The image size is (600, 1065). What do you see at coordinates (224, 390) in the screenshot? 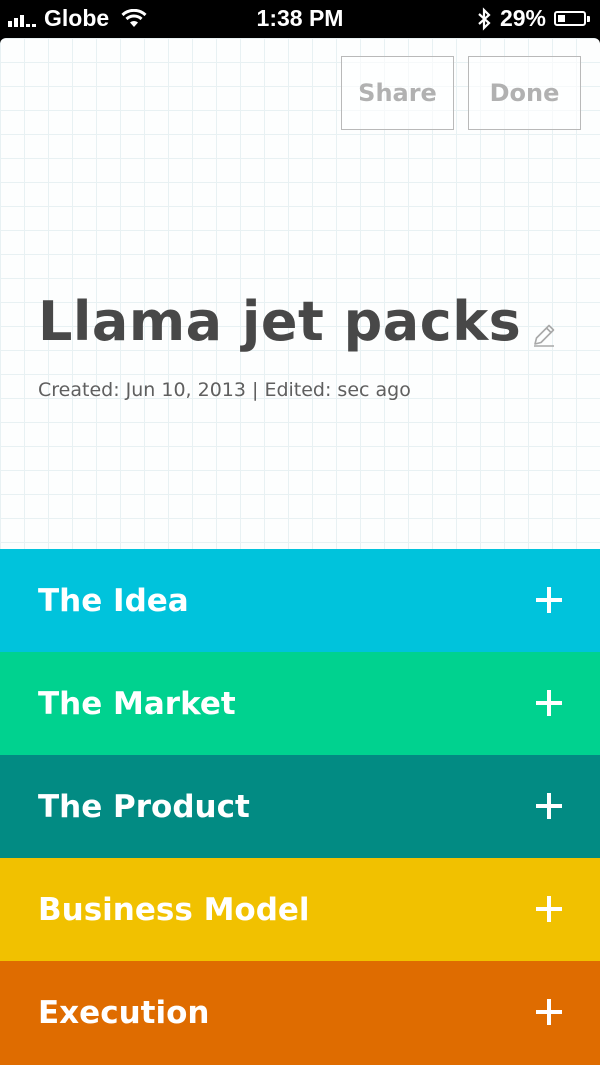
I see `note-meta: Created: Jun 10, 2013 | Edited: sec ago` at bounding box center [224, 390].